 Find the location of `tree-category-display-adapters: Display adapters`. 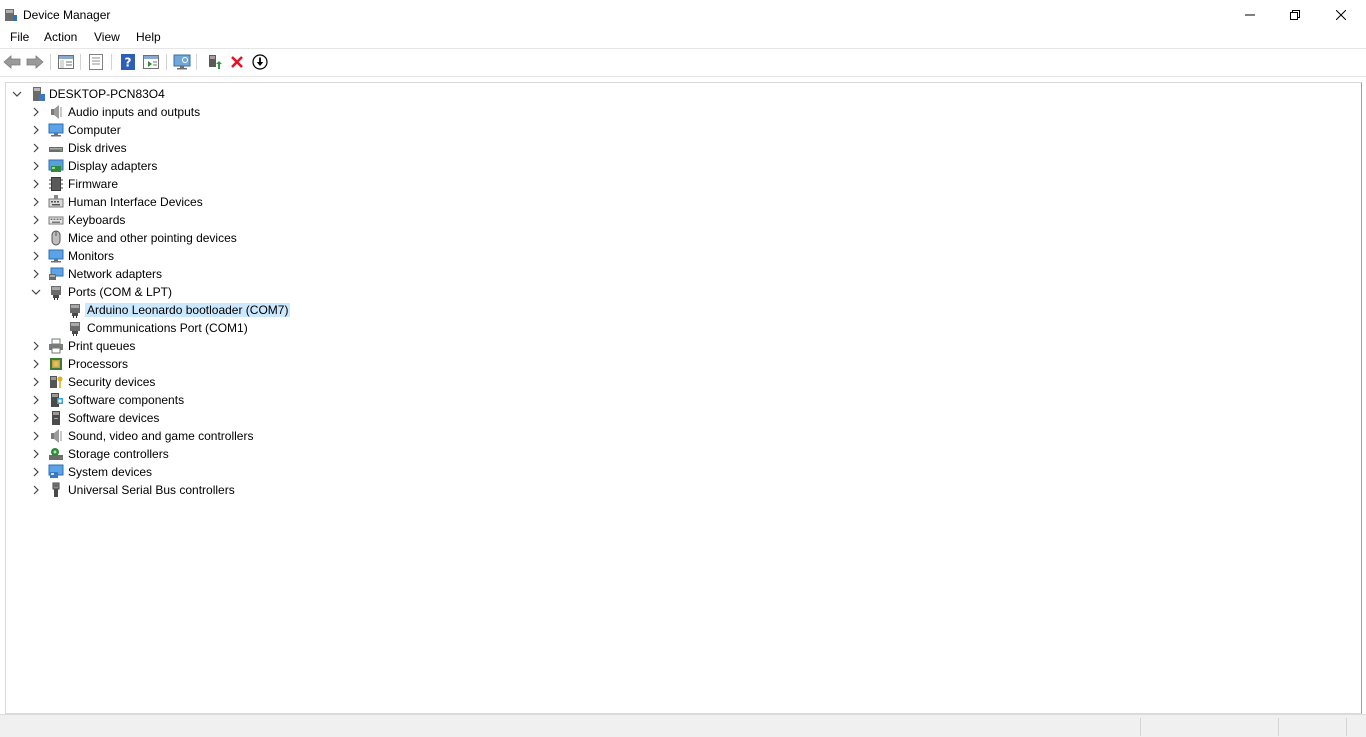

tree-category-display-adapters: Display adapters is located at coordinates (683, 166).